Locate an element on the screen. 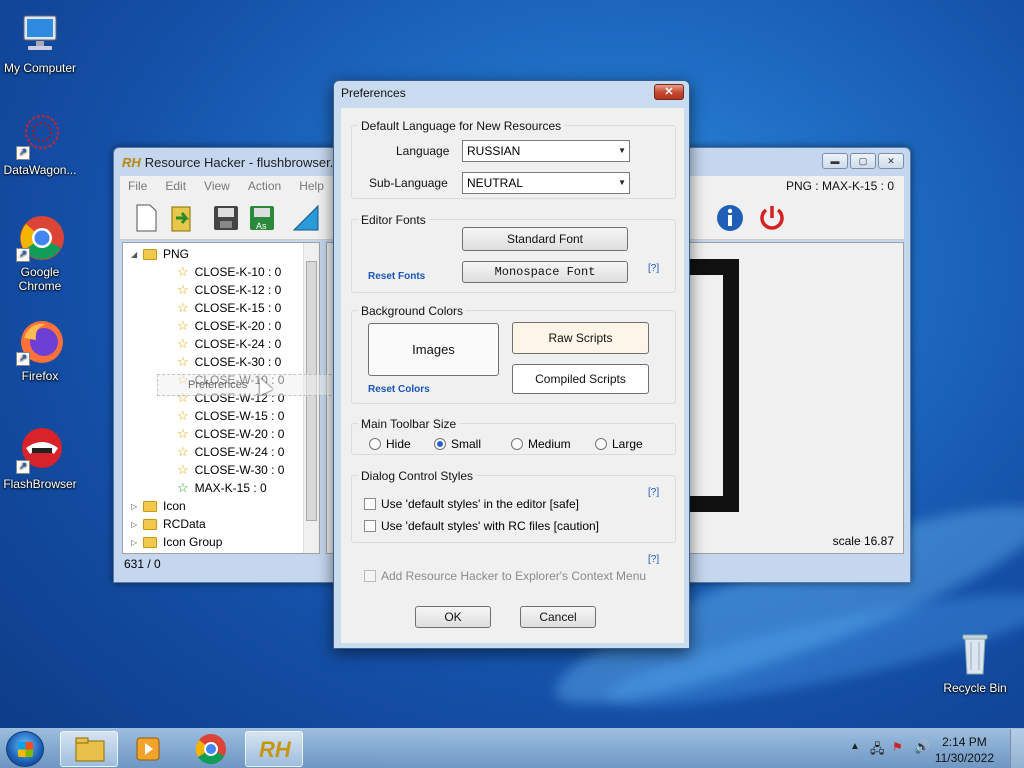 The height and width of the screenshot is (768, 1024). taskbar-media-player is located at coordinates (149, 749).